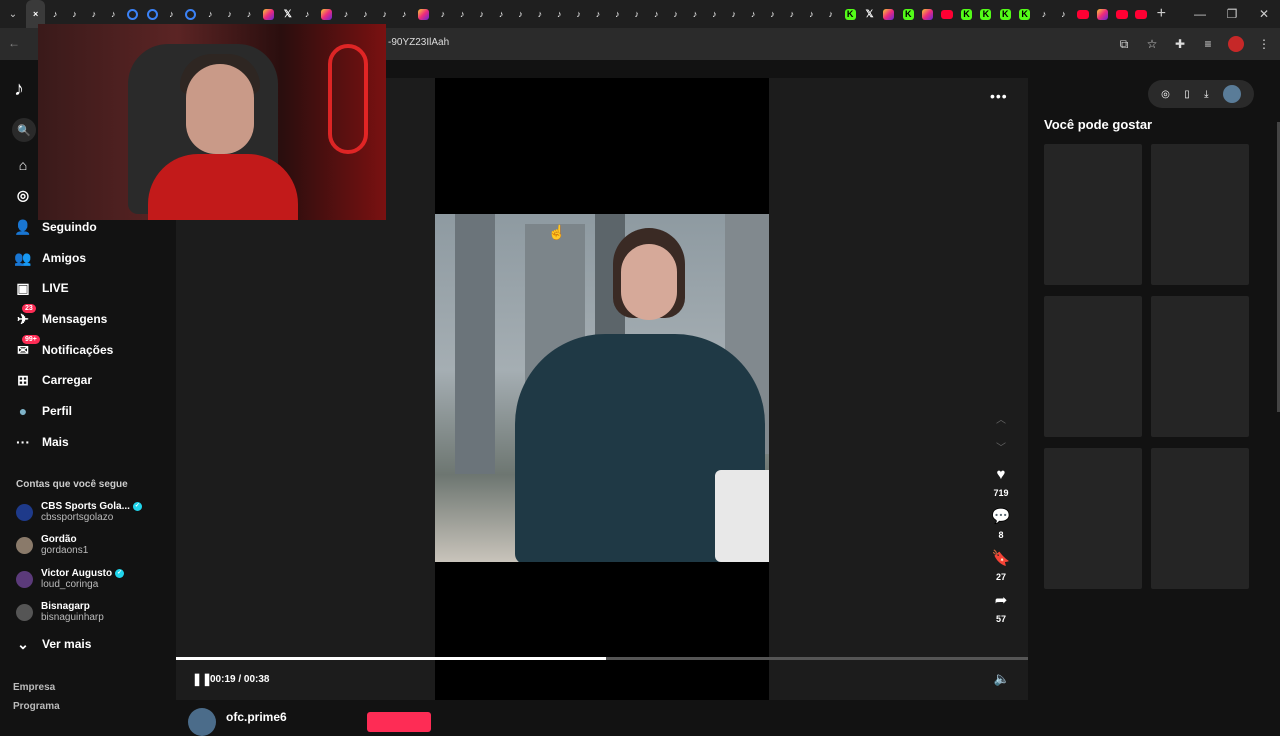 This screenshot has height=736, width=1280. What do you see at coordinates (1264, 44) in the screenshot?
I see `browser-menu-icon: ⋮` at bounding box center [1264, 44].